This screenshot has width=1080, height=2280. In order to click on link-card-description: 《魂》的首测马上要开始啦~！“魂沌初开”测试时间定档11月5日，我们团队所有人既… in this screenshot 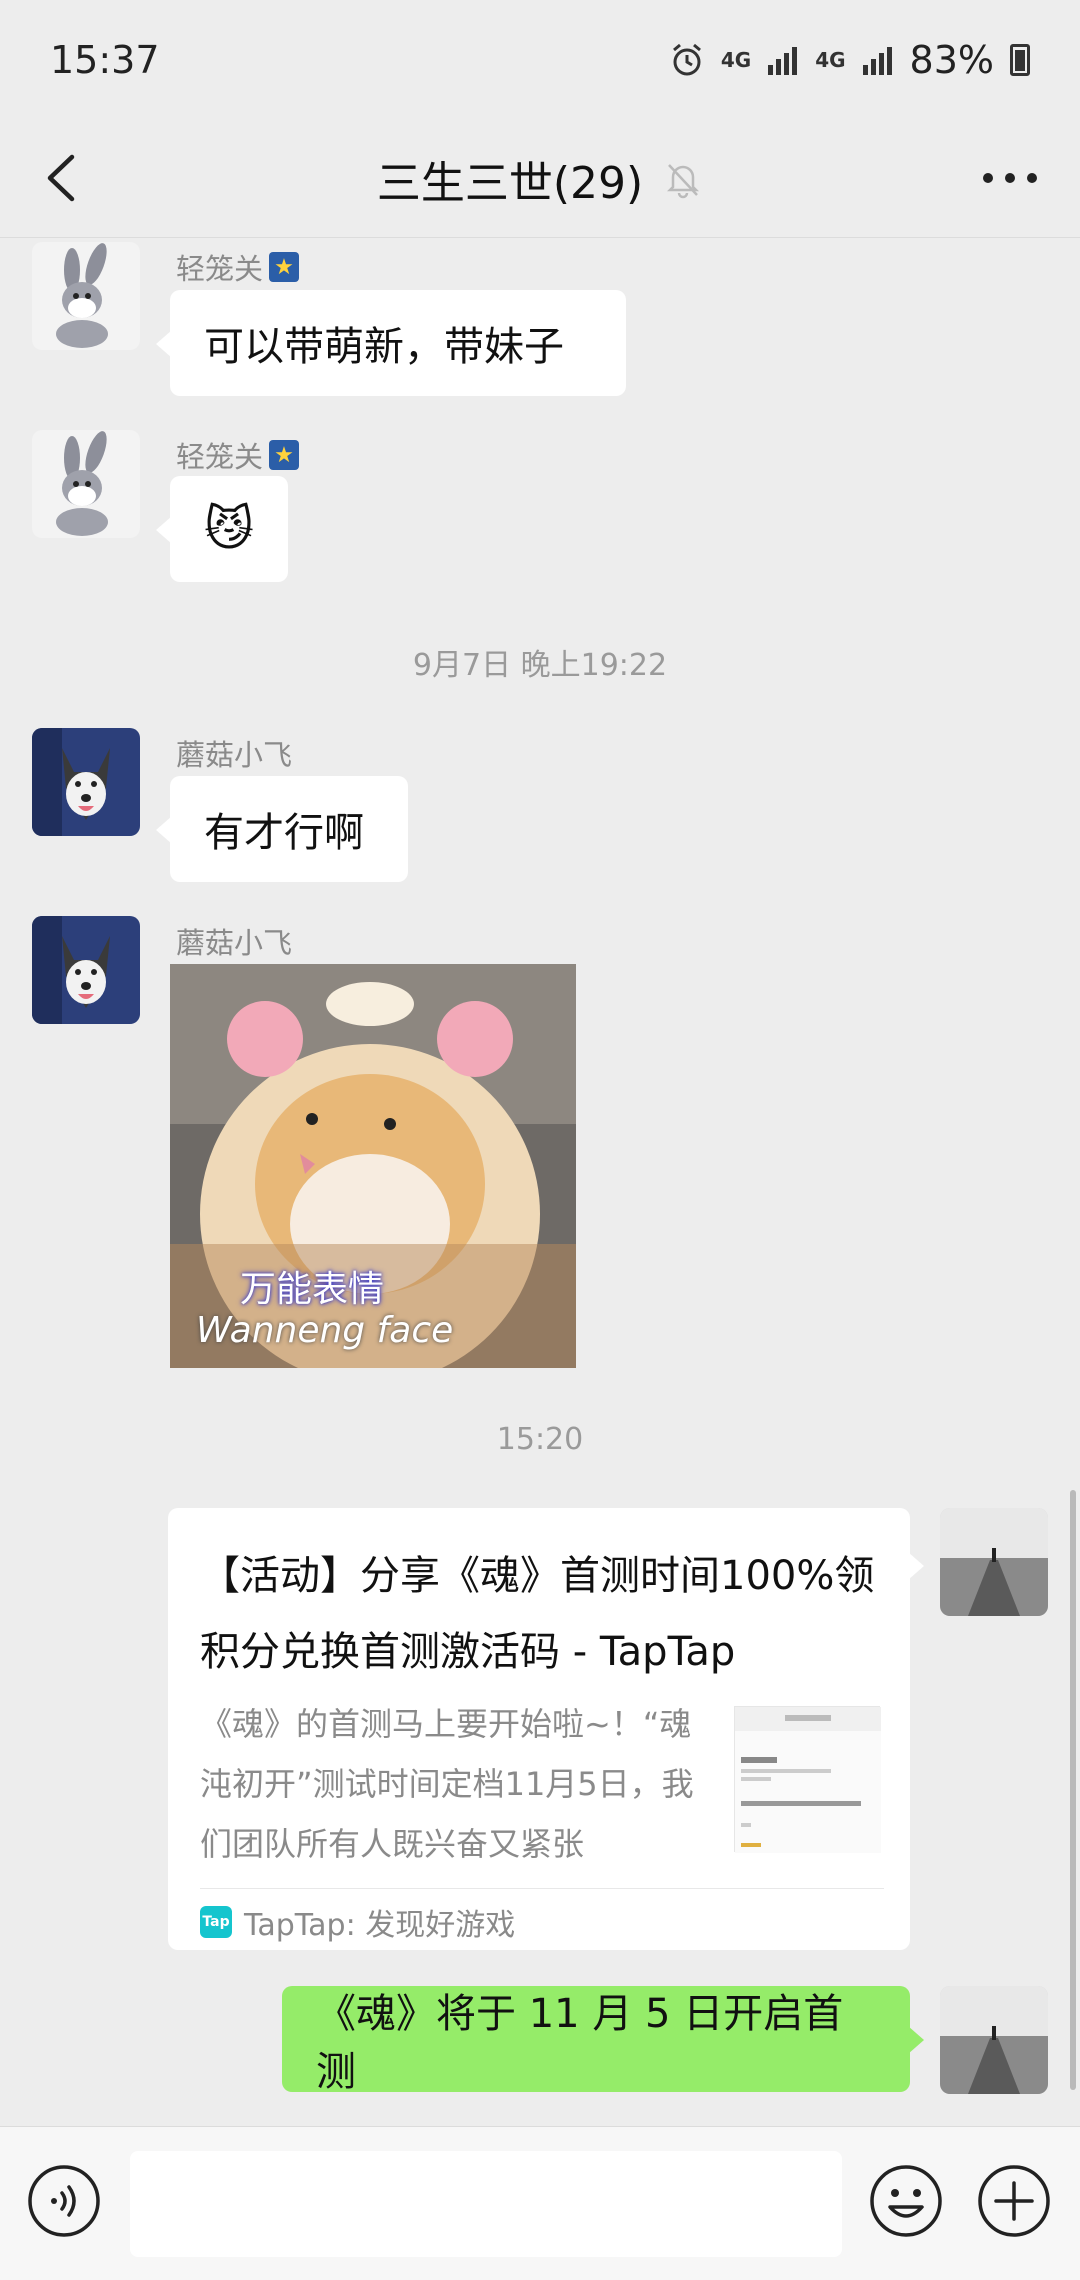, I will do `click(447, 1784)`.